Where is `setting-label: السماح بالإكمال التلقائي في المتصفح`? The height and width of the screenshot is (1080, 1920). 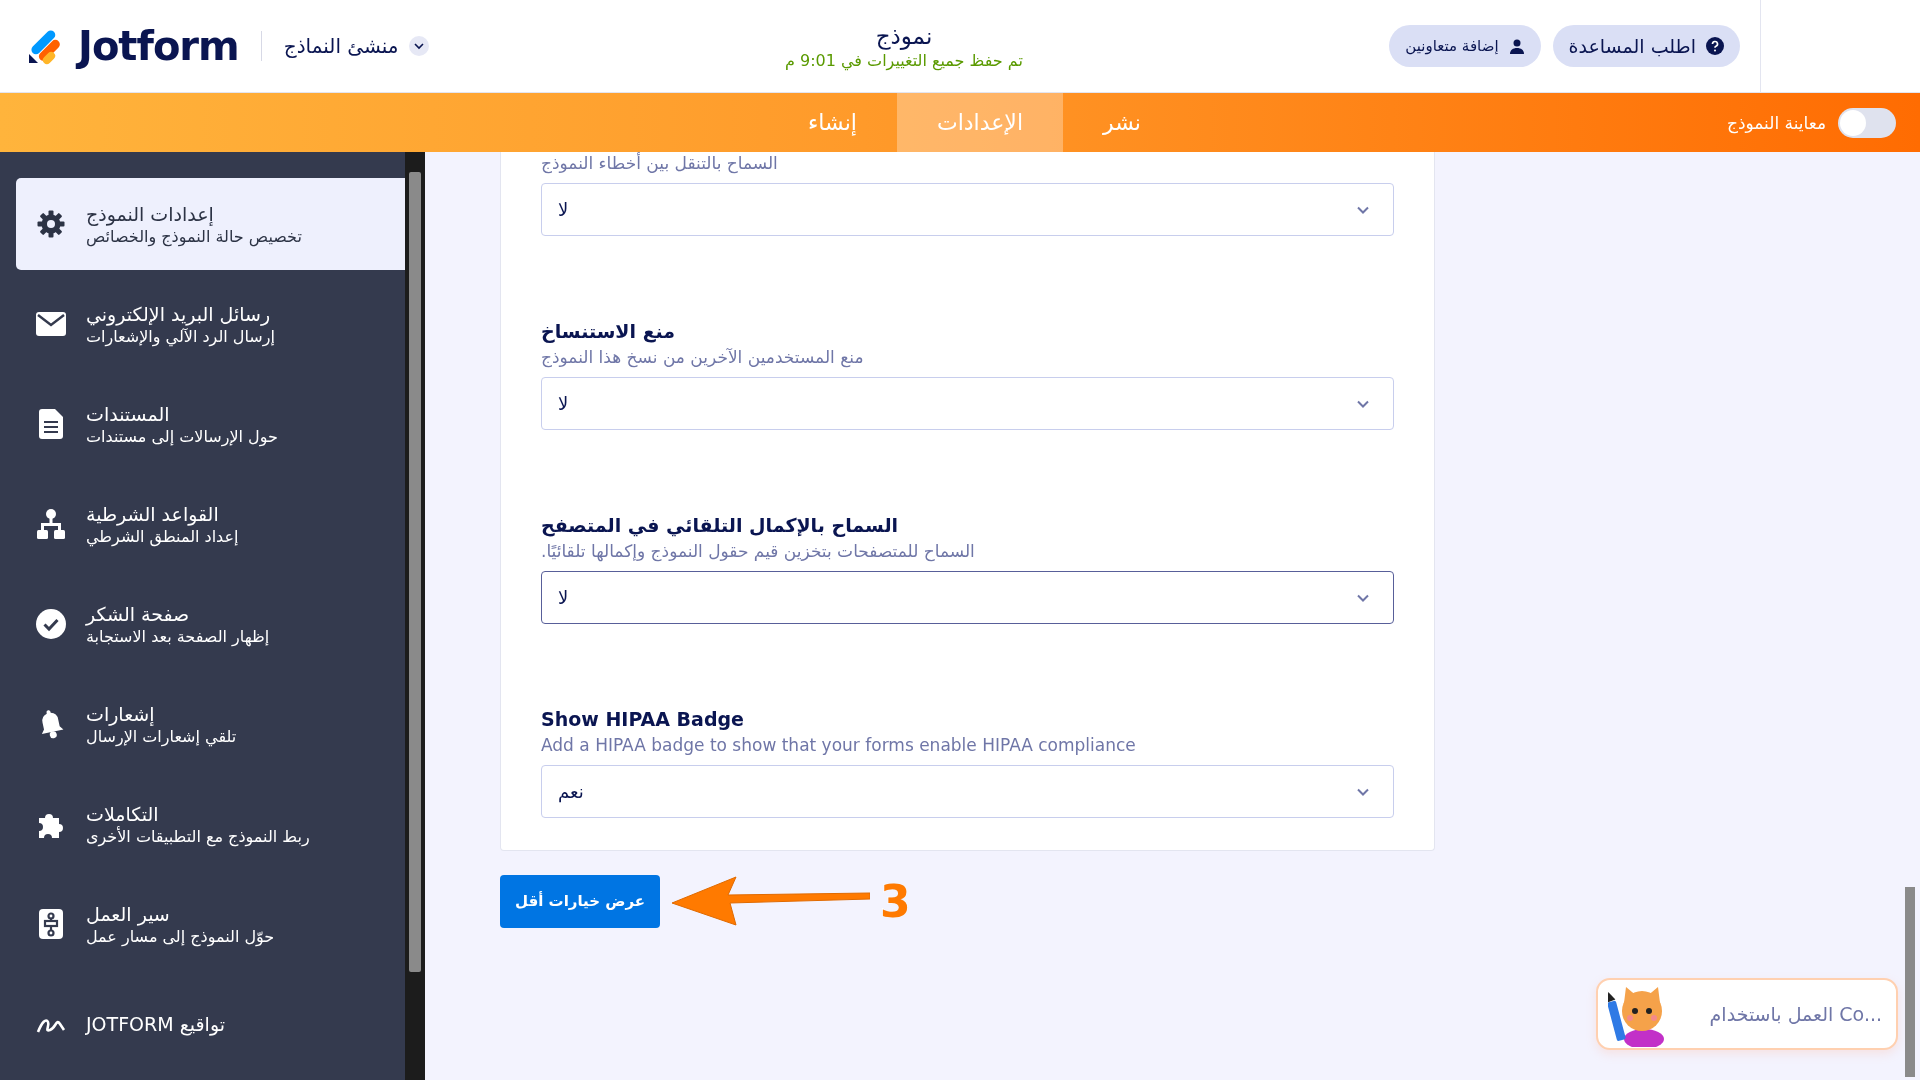 setting-label: السماح بالإكمال التلقائي في المتصفح is located at coordinates (720, 525).